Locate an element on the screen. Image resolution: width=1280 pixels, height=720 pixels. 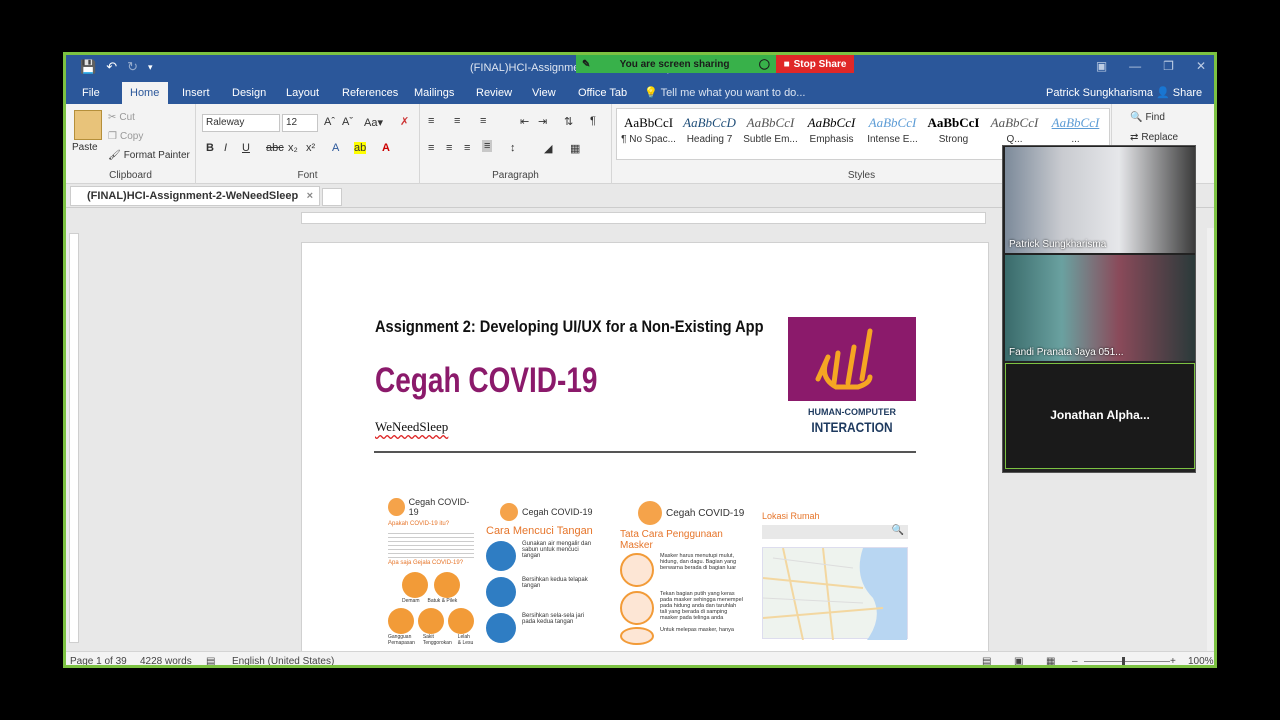
tab-file: File is located at coordinates (91, 93).